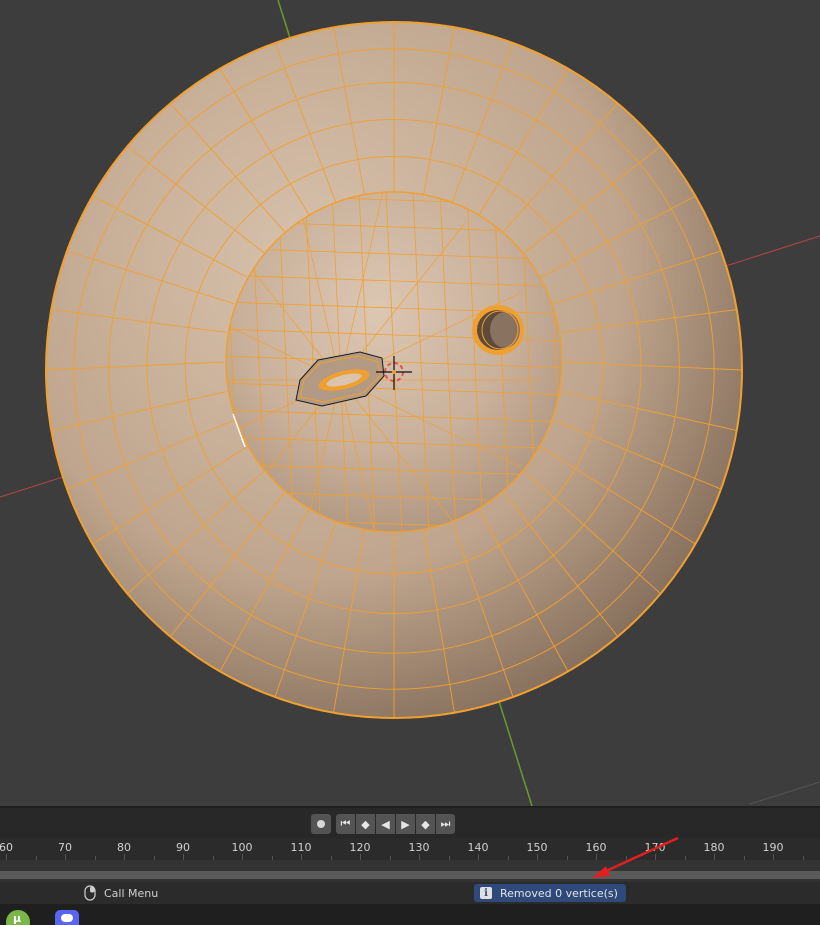 The height and width of the screenshot is (925, 820). What do you see at coordinates (478, 847) in the screenshot?
I see `frame-label: 140` at bounding box center [478, 847].